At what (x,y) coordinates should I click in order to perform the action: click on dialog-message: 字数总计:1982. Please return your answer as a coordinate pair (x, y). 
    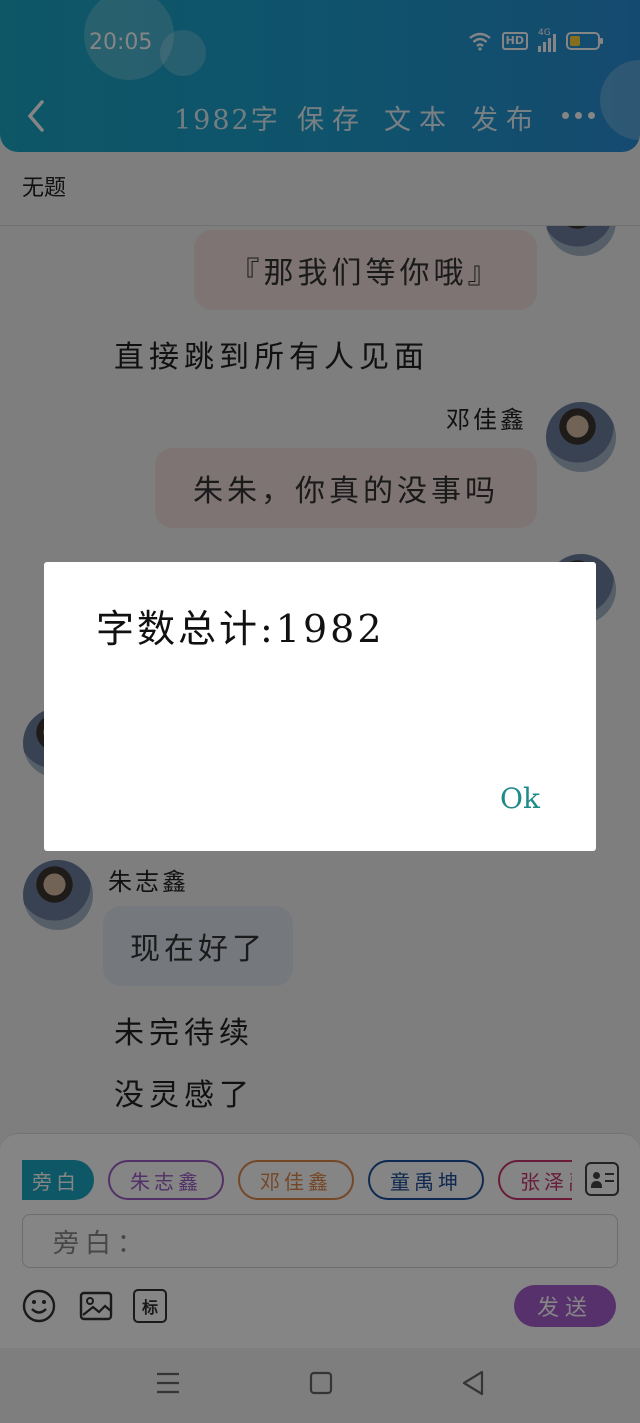
    Looking at the image, I should click on (240, 629).